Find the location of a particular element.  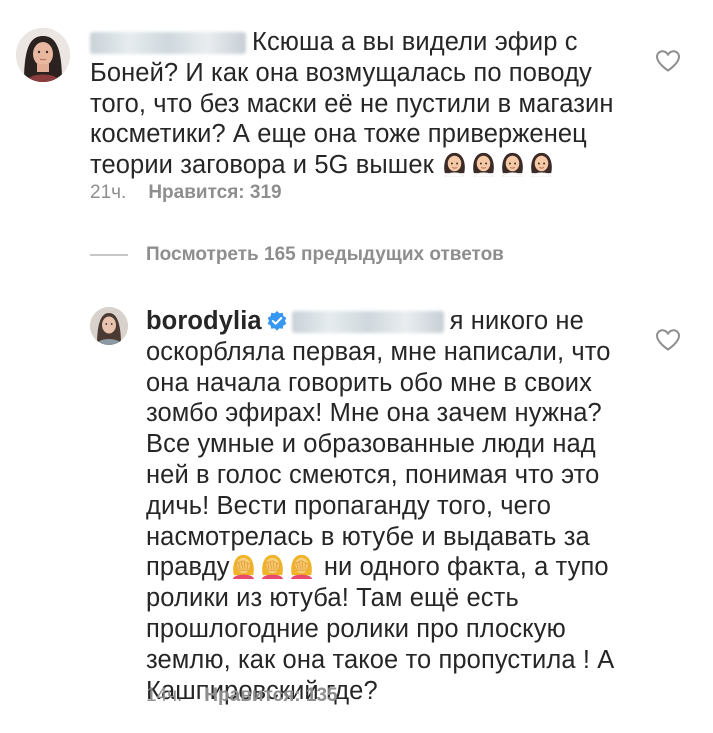

view-previous-replies-button: Посмотреть 165 предыдущих ответов is located at coordinates (297, 255).